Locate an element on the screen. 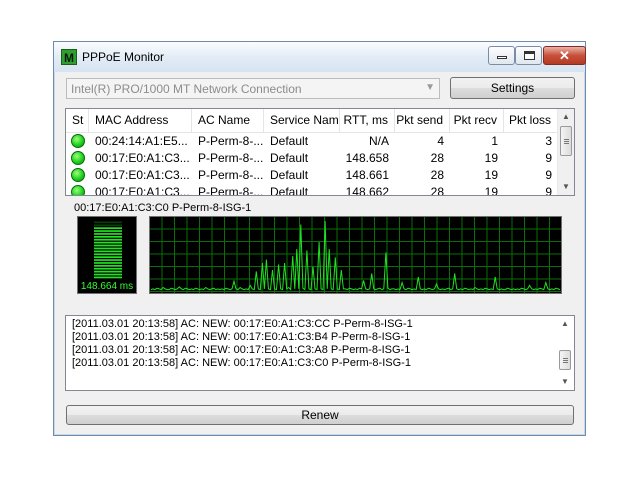 Image resolution: width=640 pixels, height=480 pixels. rtt-meter-value: 148.664 ms is located at coordinates (107, 286).